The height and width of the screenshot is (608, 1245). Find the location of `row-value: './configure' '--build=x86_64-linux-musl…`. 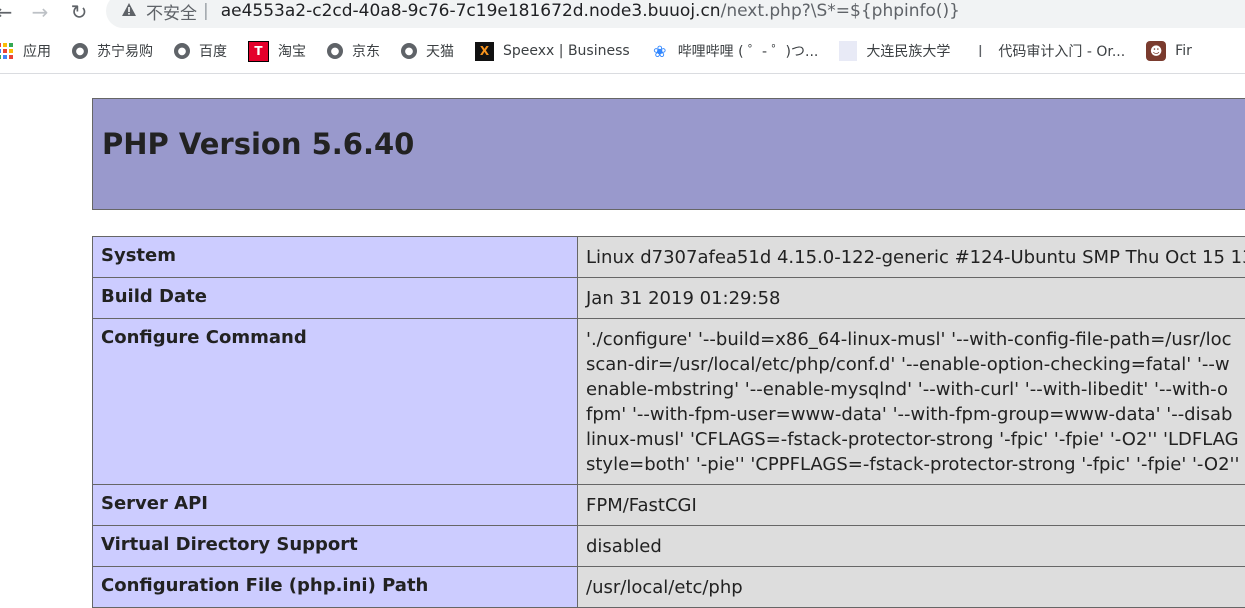

row-value: './configure' '--build=x86_64-linux-musl… is located at coordinates (911, 402).